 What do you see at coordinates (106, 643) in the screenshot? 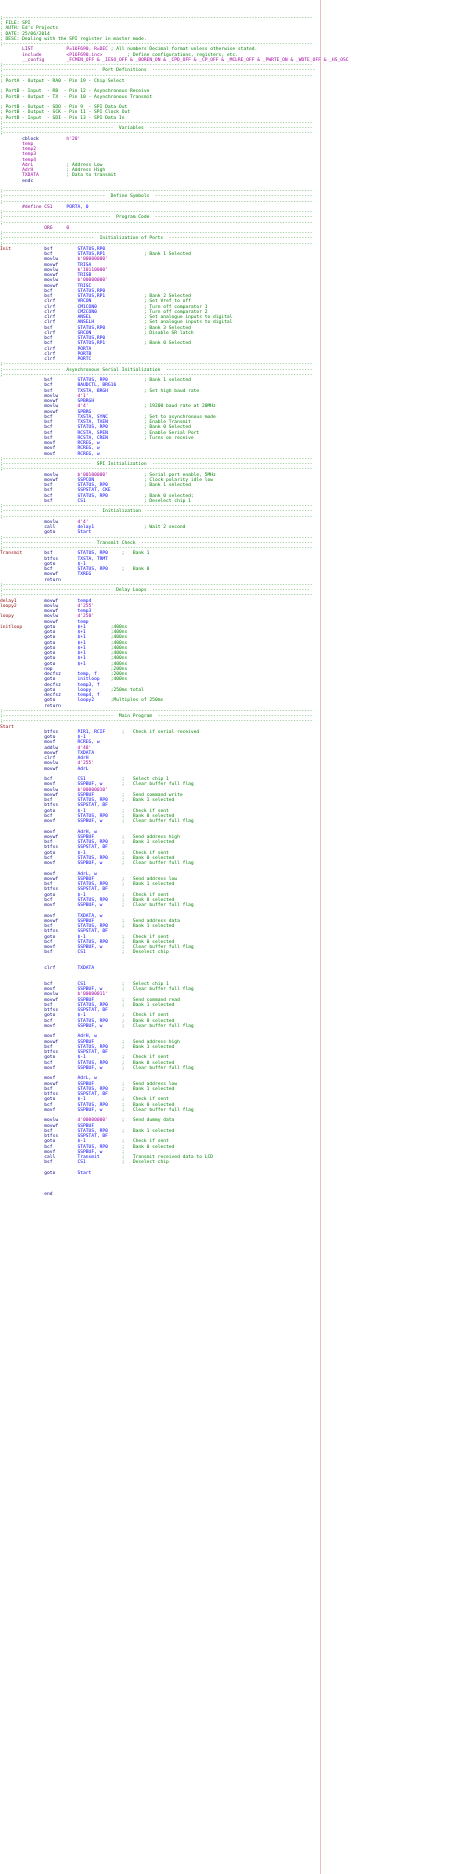
I see `comment-token: ;400ns` at bounding box center [106, 643].